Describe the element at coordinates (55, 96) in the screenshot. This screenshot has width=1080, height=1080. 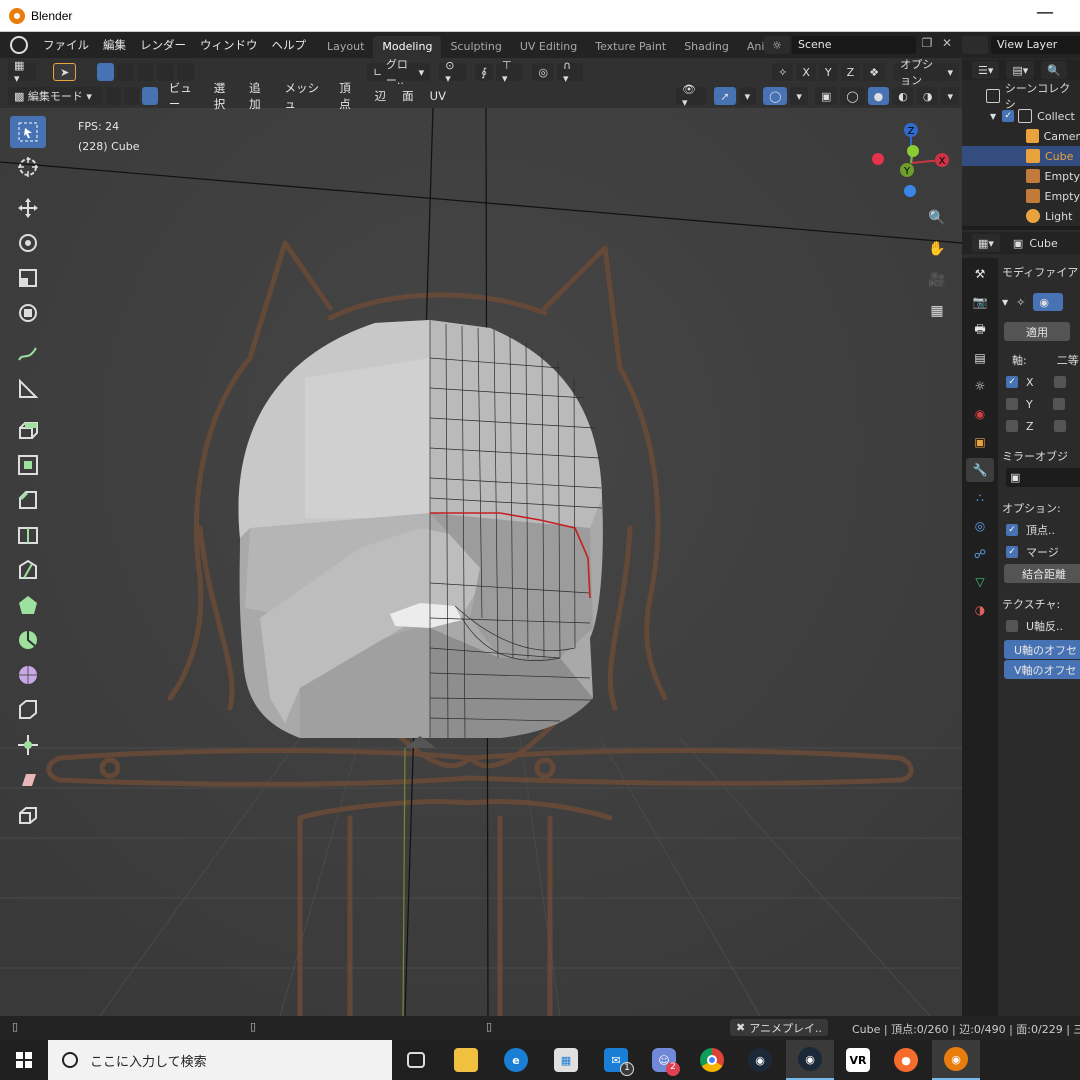
I see `mode-dropdown: ▩ 編集モード ▾` at that location.